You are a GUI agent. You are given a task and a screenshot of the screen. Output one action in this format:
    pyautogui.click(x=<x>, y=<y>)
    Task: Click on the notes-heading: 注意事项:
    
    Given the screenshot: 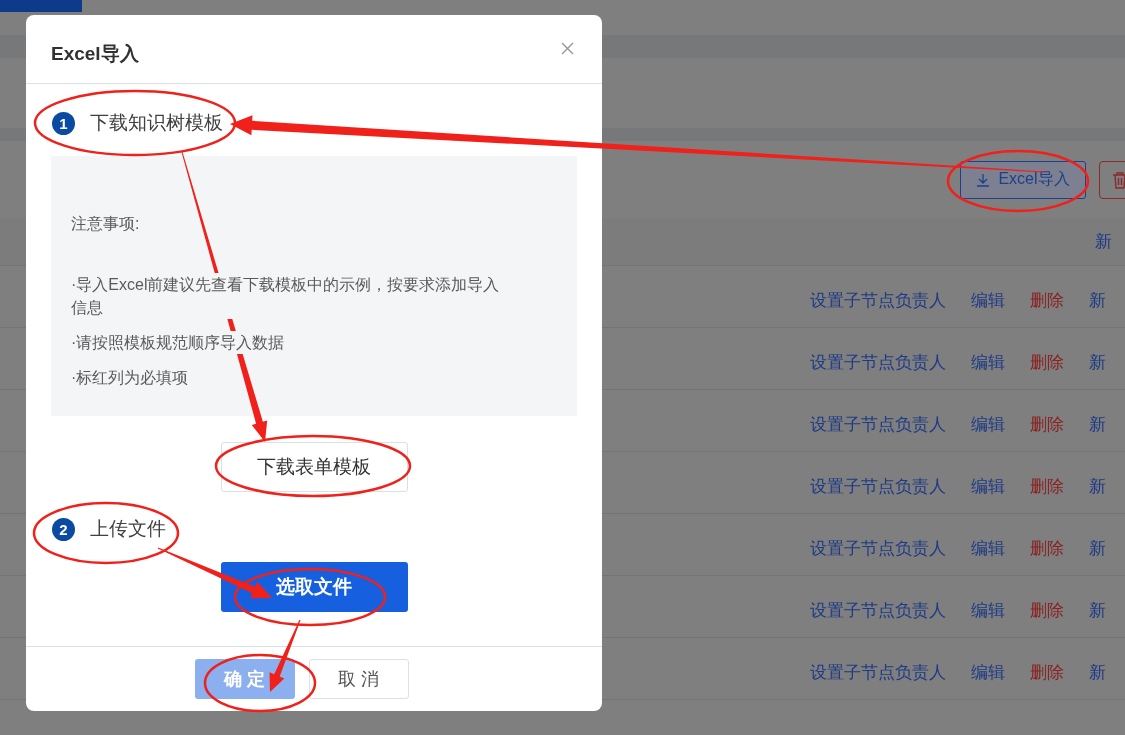 What is the action you would take?
    pyautogui.click(x=105, y=223)
    